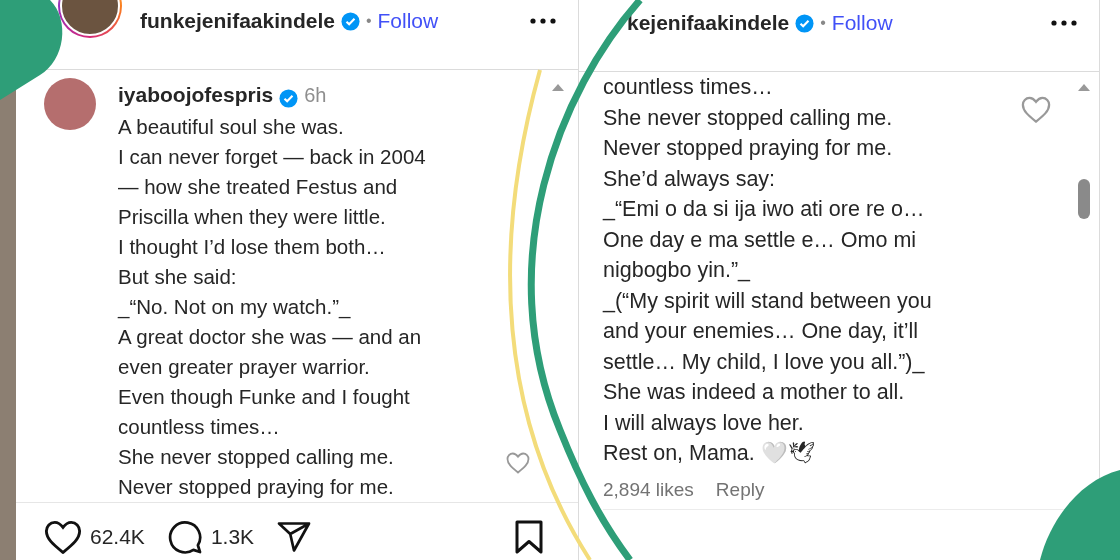 Image resolution: width=1120 pixels, height=560 pixels. Describe the element at coordinates (117, 537) in the screenshot. I see `like-count: 62.4K` at that location.